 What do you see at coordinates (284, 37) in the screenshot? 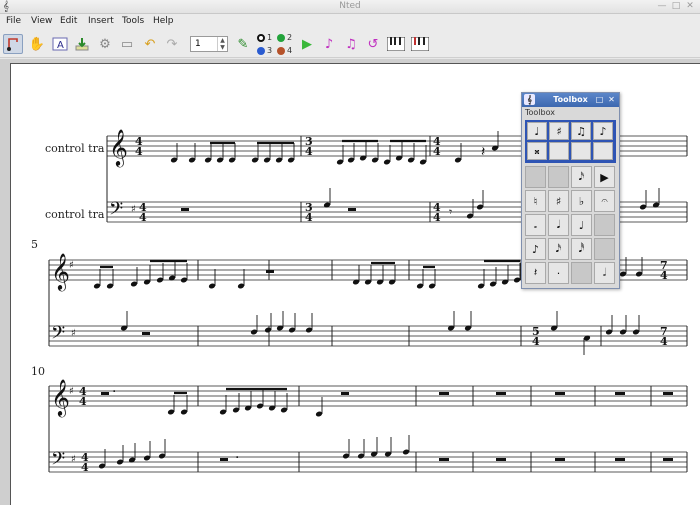
I see `voice-2-radio: 2` at bounding box center [284, 37].